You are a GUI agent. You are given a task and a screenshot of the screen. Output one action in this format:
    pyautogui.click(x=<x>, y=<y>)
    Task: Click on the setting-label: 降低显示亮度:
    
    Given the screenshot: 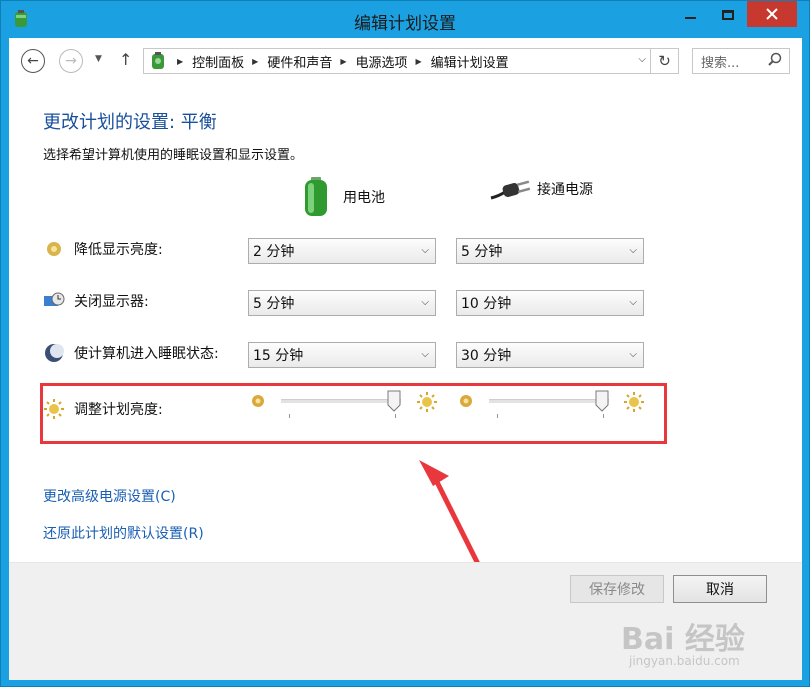 What is the action you would take?
    pyautogui.click(x=118, y=250)
    